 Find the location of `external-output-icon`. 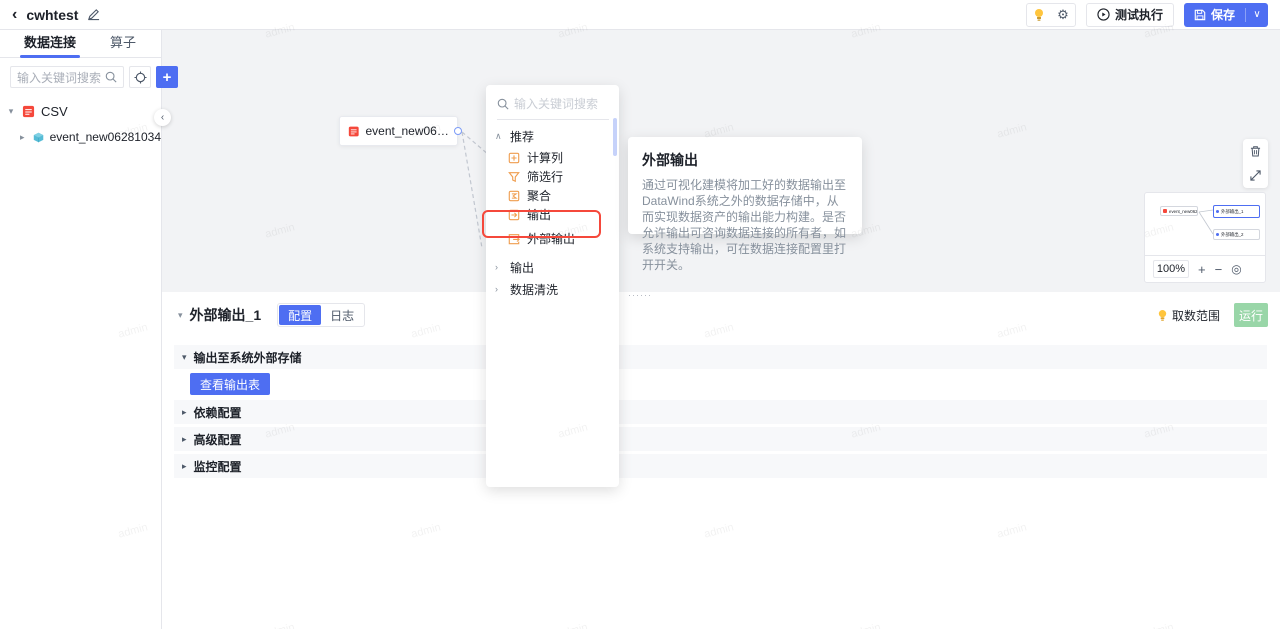

external-output-icon is located at coordinates (514, 238).